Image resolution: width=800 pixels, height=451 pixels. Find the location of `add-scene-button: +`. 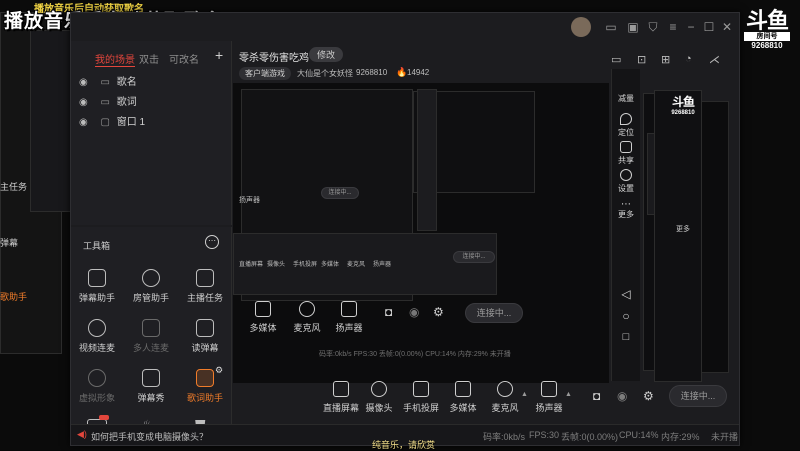

add-scene-button: + is located at coordinates (219, 55).